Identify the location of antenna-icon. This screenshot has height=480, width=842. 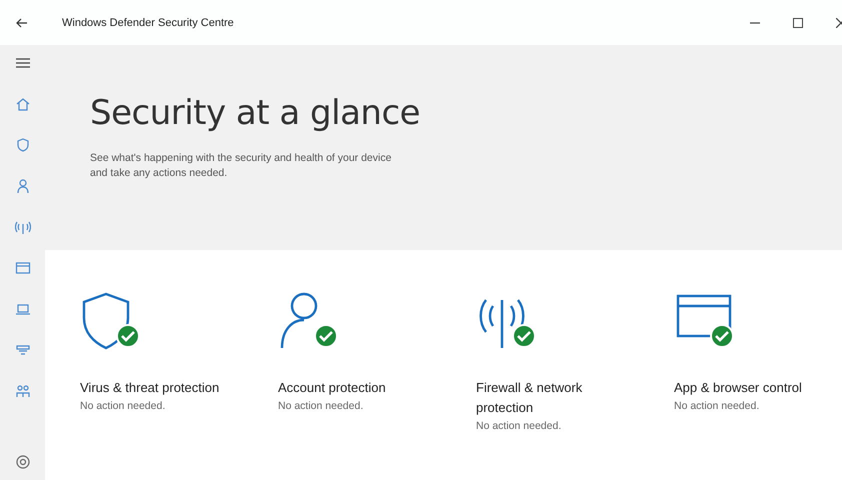
(22, 227).